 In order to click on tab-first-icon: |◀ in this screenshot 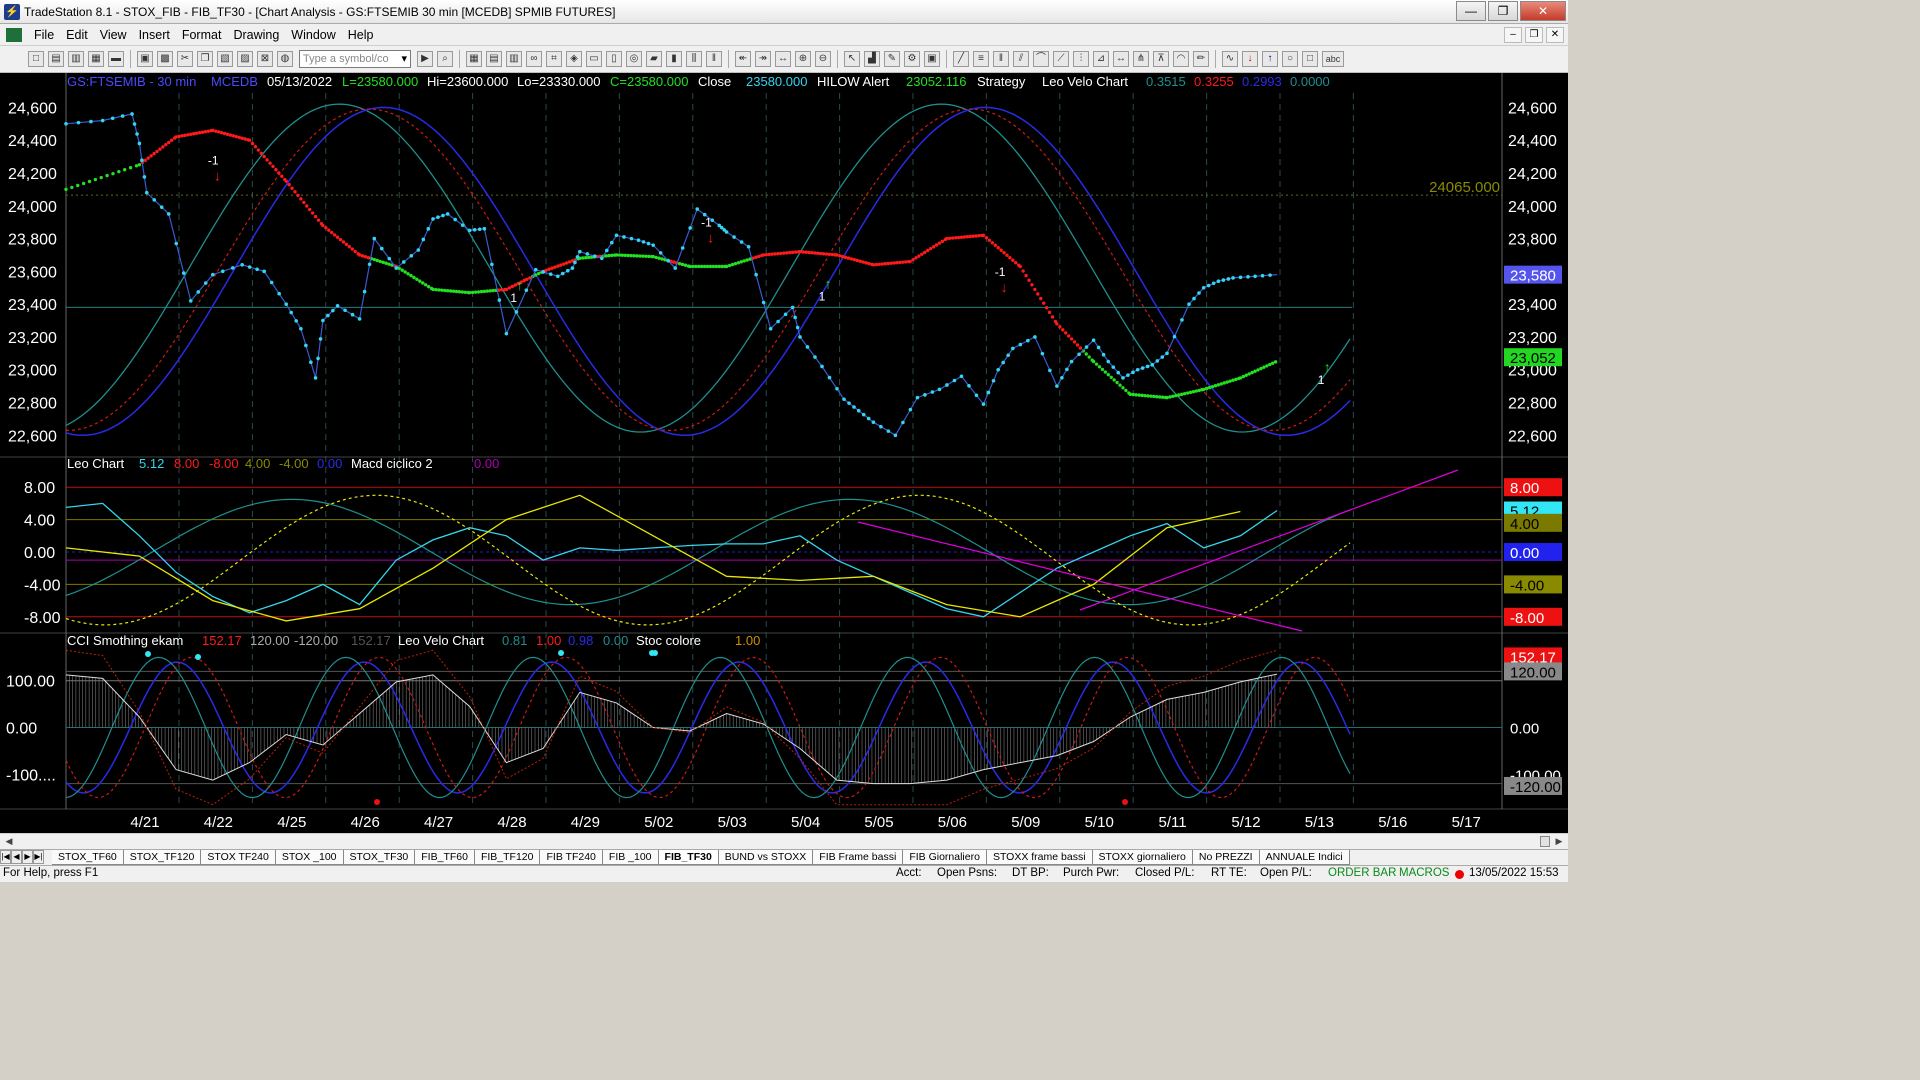, I will do `click(5, 857)`.